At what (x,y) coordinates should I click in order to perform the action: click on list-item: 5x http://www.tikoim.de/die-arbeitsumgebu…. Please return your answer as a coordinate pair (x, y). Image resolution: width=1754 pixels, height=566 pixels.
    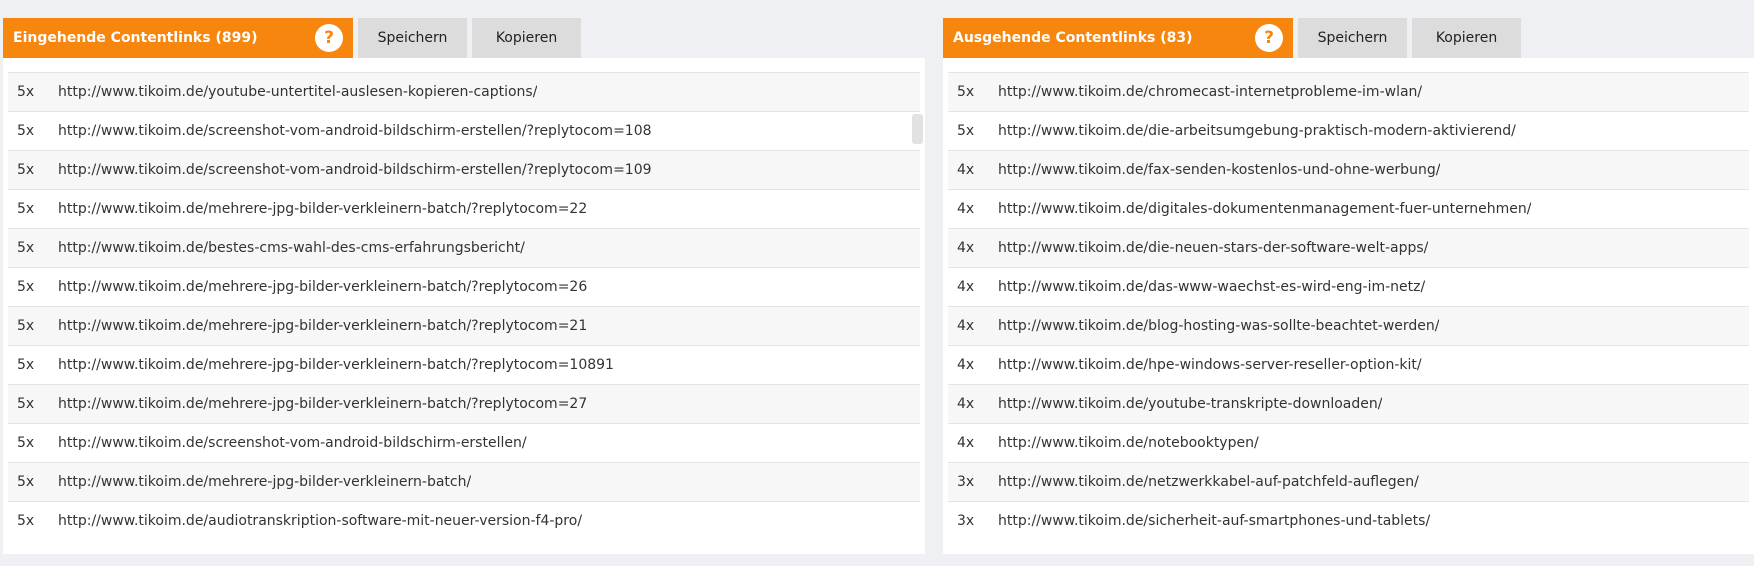
    Looking at the image, I should click on (1348, 130).